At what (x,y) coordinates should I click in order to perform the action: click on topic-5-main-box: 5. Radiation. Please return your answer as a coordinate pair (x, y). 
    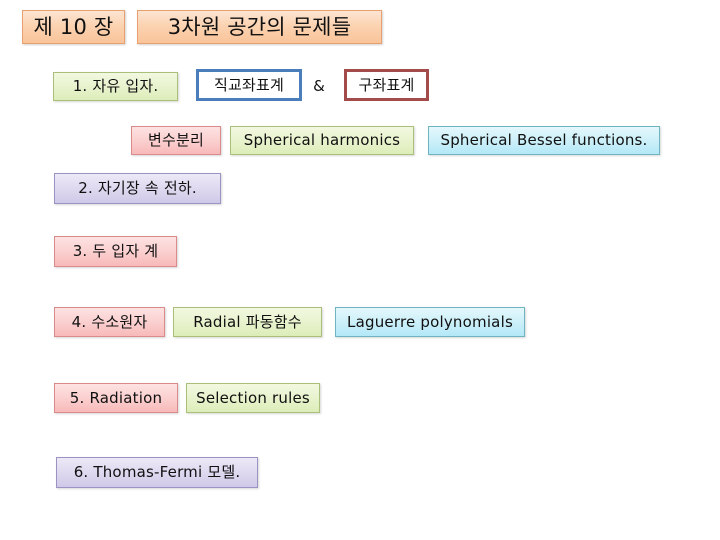
    Looking at the image, I should click on (116, 398).